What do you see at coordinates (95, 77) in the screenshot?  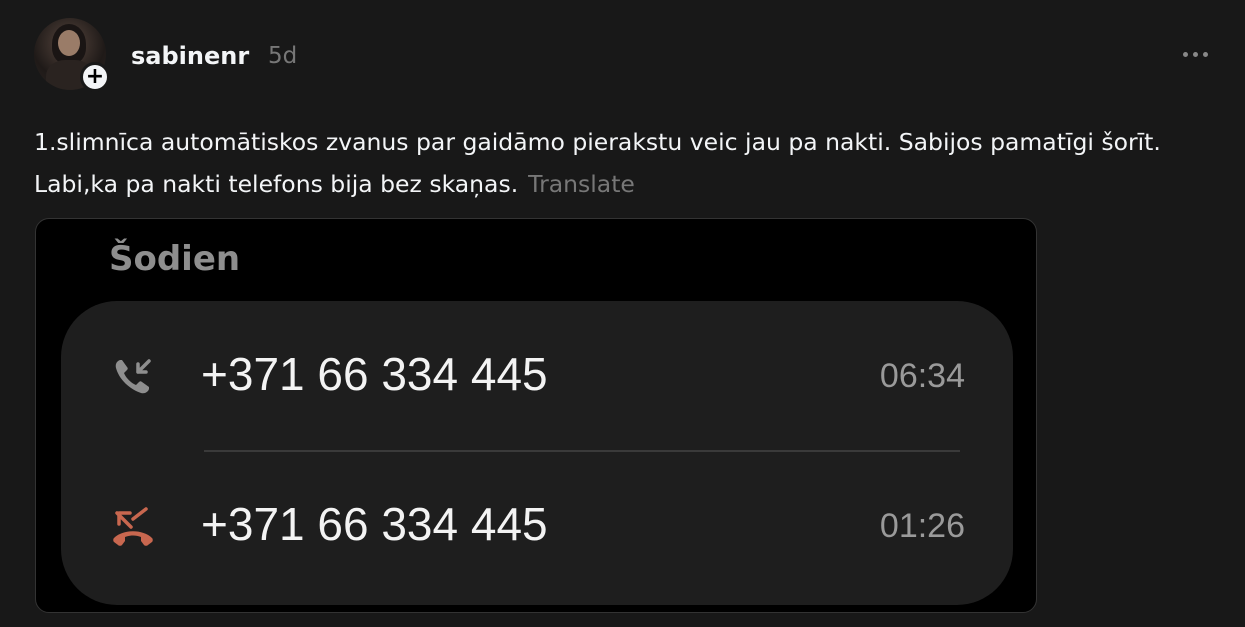 I see `follow-plus-icon: +` at bounding box center [95, 77].